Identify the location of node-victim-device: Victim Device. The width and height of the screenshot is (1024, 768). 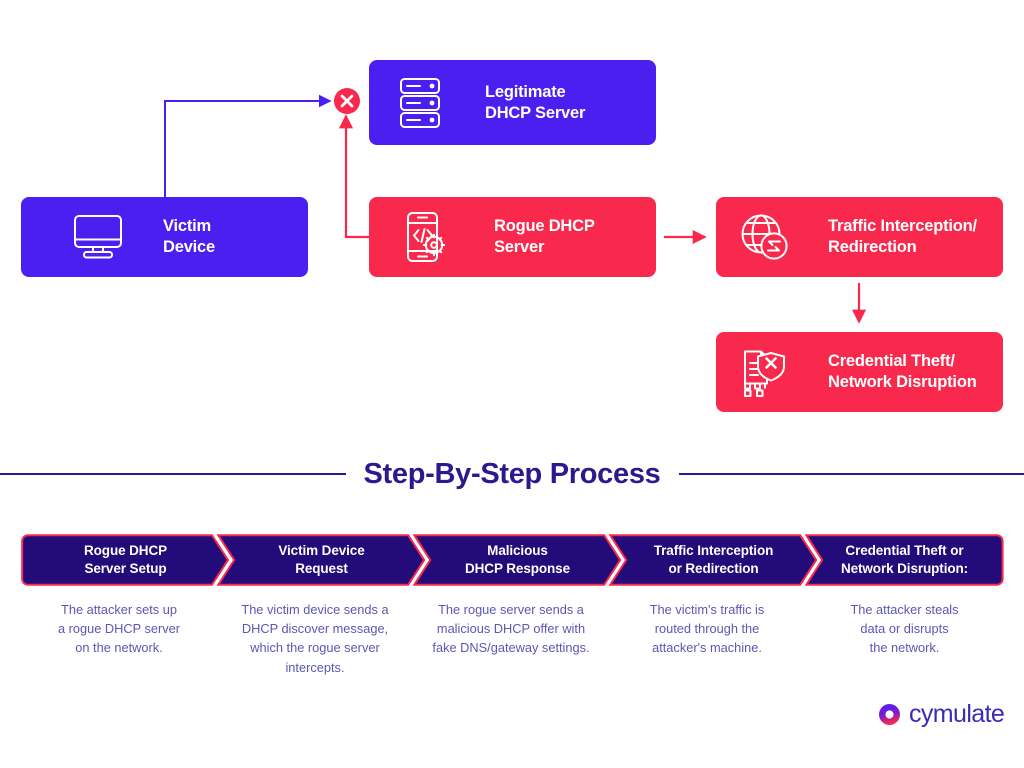
(164, 237).